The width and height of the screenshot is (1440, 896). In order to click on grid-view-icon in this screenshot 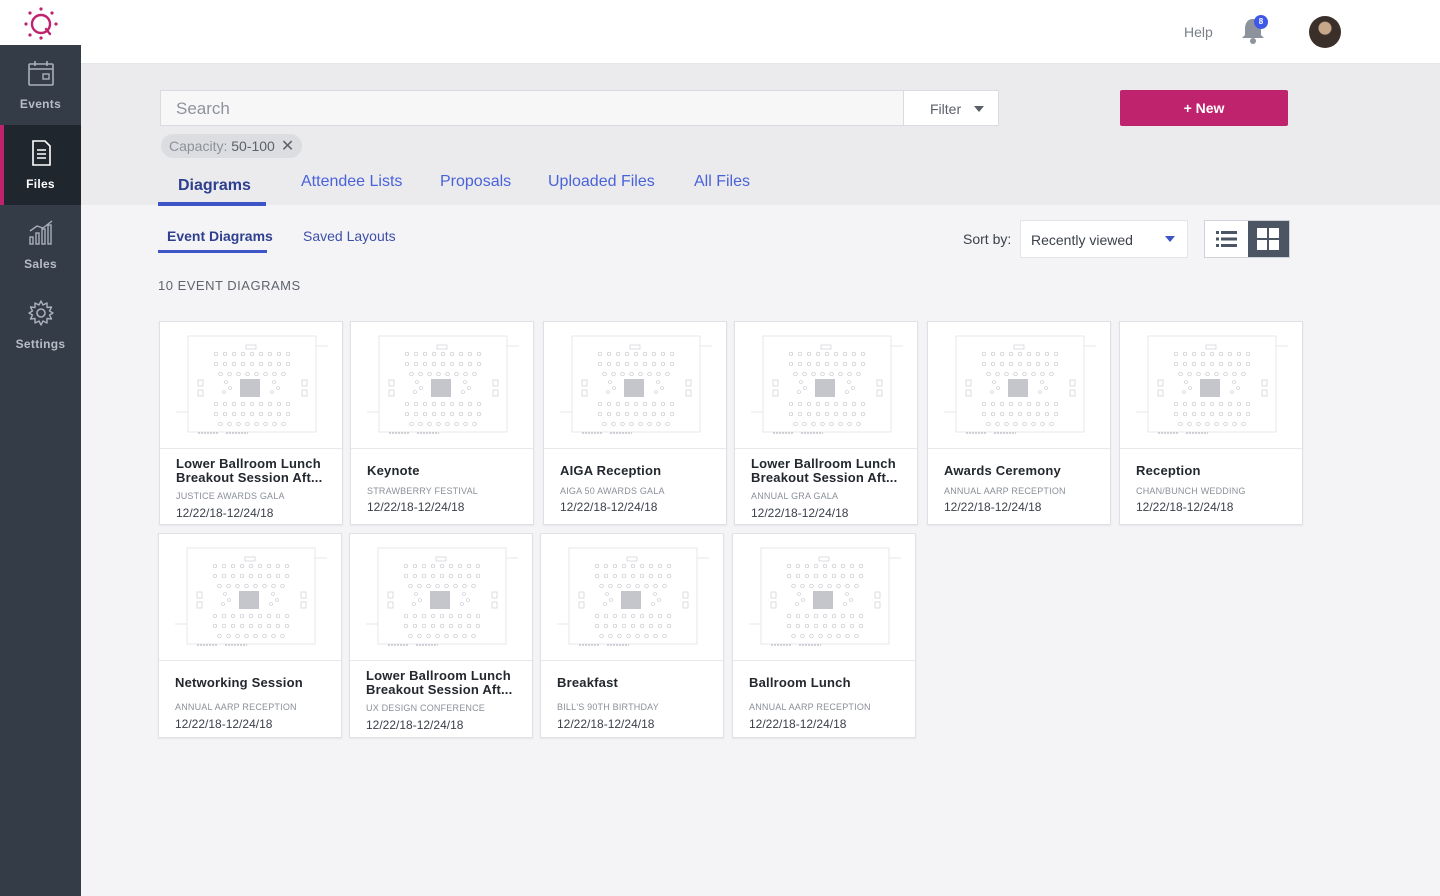, I will do `click(1268, 239)`.